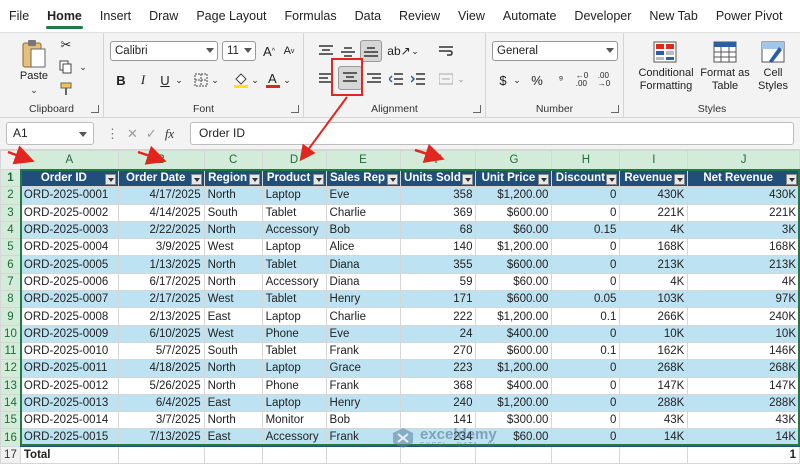 Image resolution: width=800 pixels, height=468 pixels. I want to click on menu-tab-data: Data, so click(368, 16).